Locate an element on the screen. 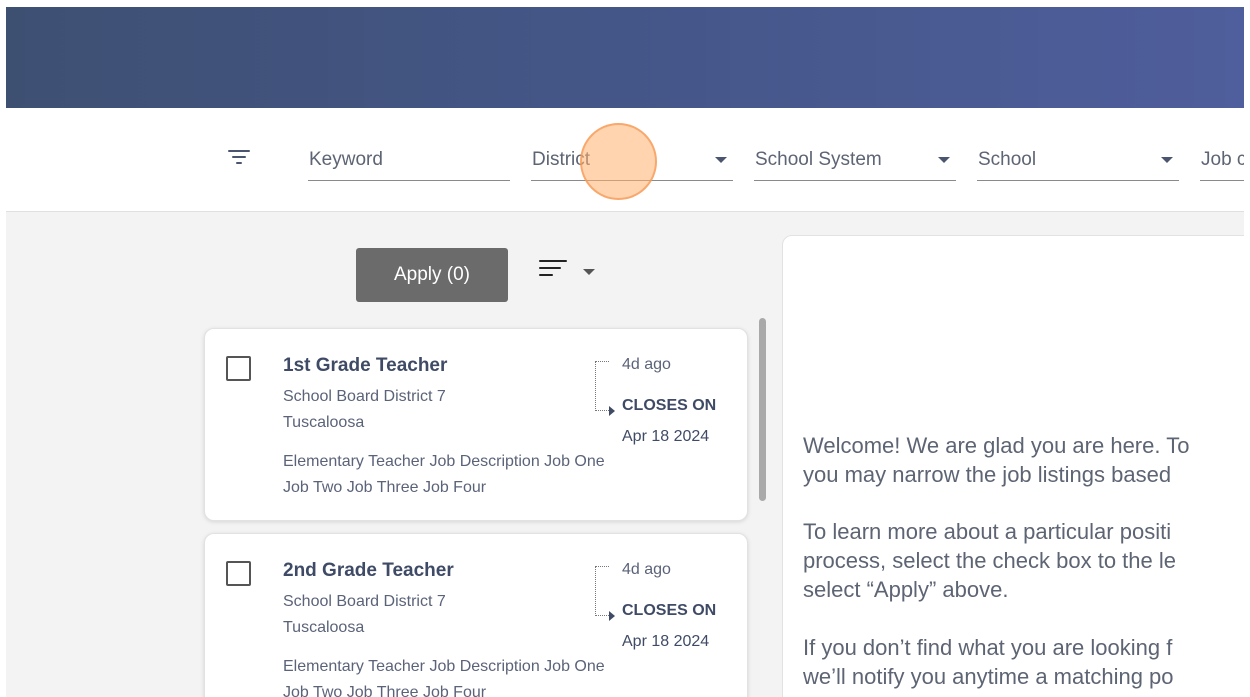 The image size is (1250, 697). welcome-text: If you don’t find what you are looking f is located at coordinates (988, 647).